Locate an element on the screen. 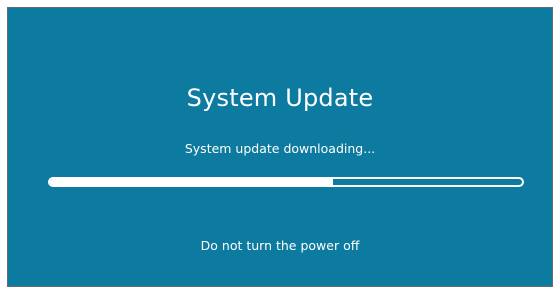 The image size is (560, 294). download-progress-fill is located at coordinates (192, 182).